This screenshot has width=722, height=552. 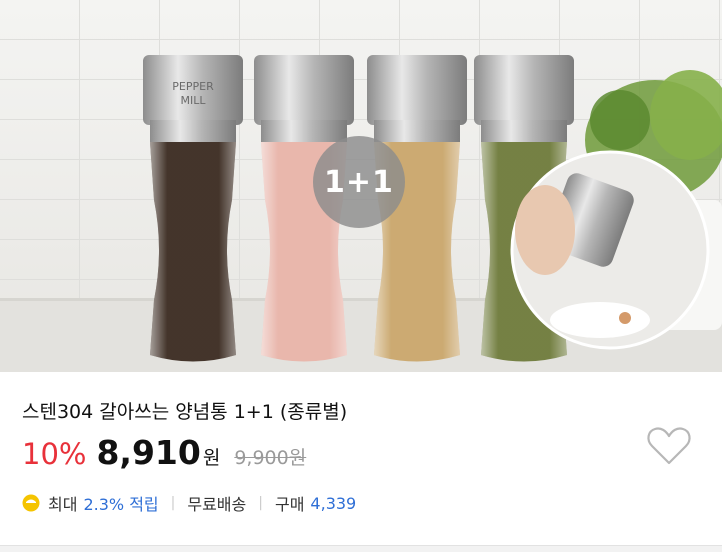 What do you see at coordinates (148, 452) in the screenshot?
I see `sale-price: 8,910` at bounding box center [148, 452].